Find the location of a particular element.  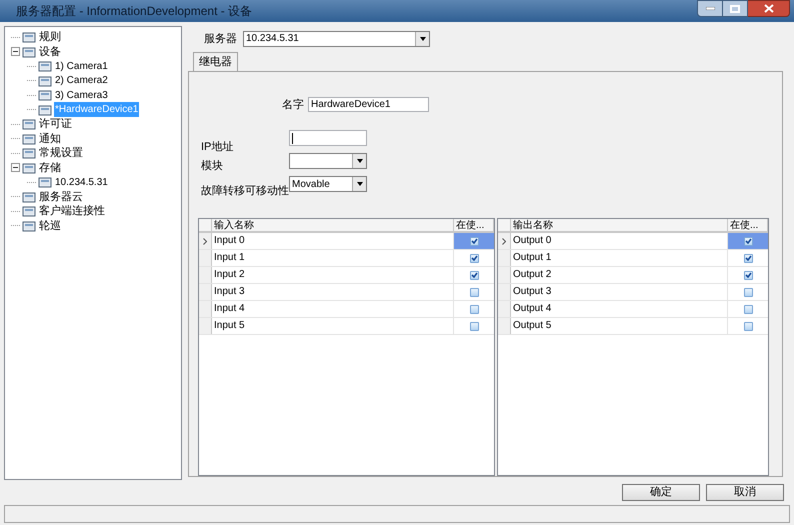

minimize-button is located at coordinates (710, 8).